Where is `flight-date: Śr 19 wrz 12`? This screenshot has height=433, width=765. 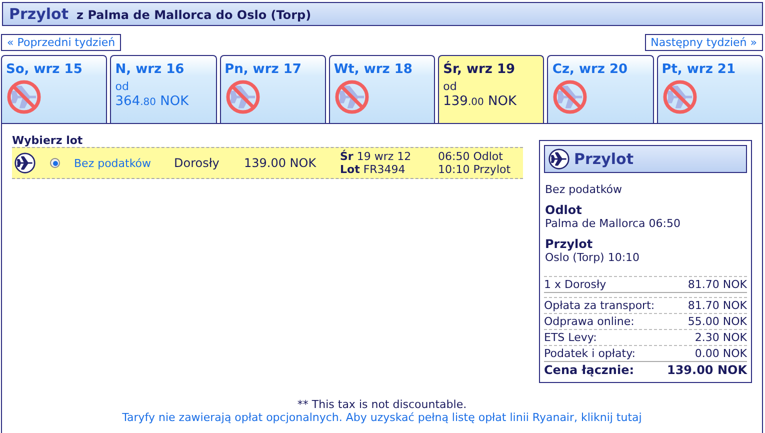 flight-date: Śr 19 wrz 12 is located at coordinates (376, 156).